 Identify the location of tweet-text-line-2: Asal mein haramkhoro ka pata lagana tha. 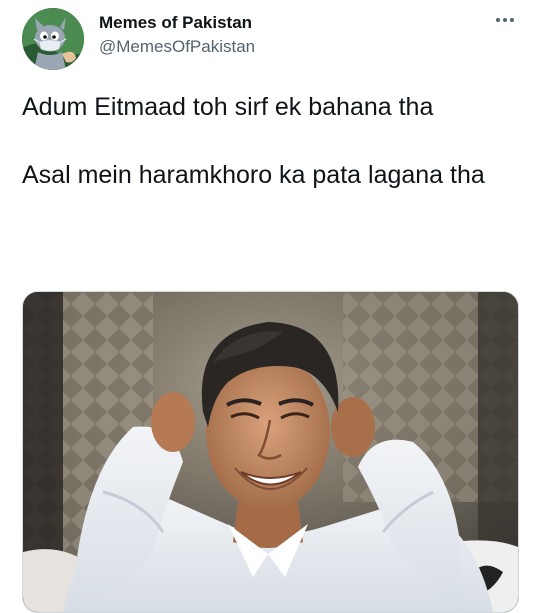
(253, 175).